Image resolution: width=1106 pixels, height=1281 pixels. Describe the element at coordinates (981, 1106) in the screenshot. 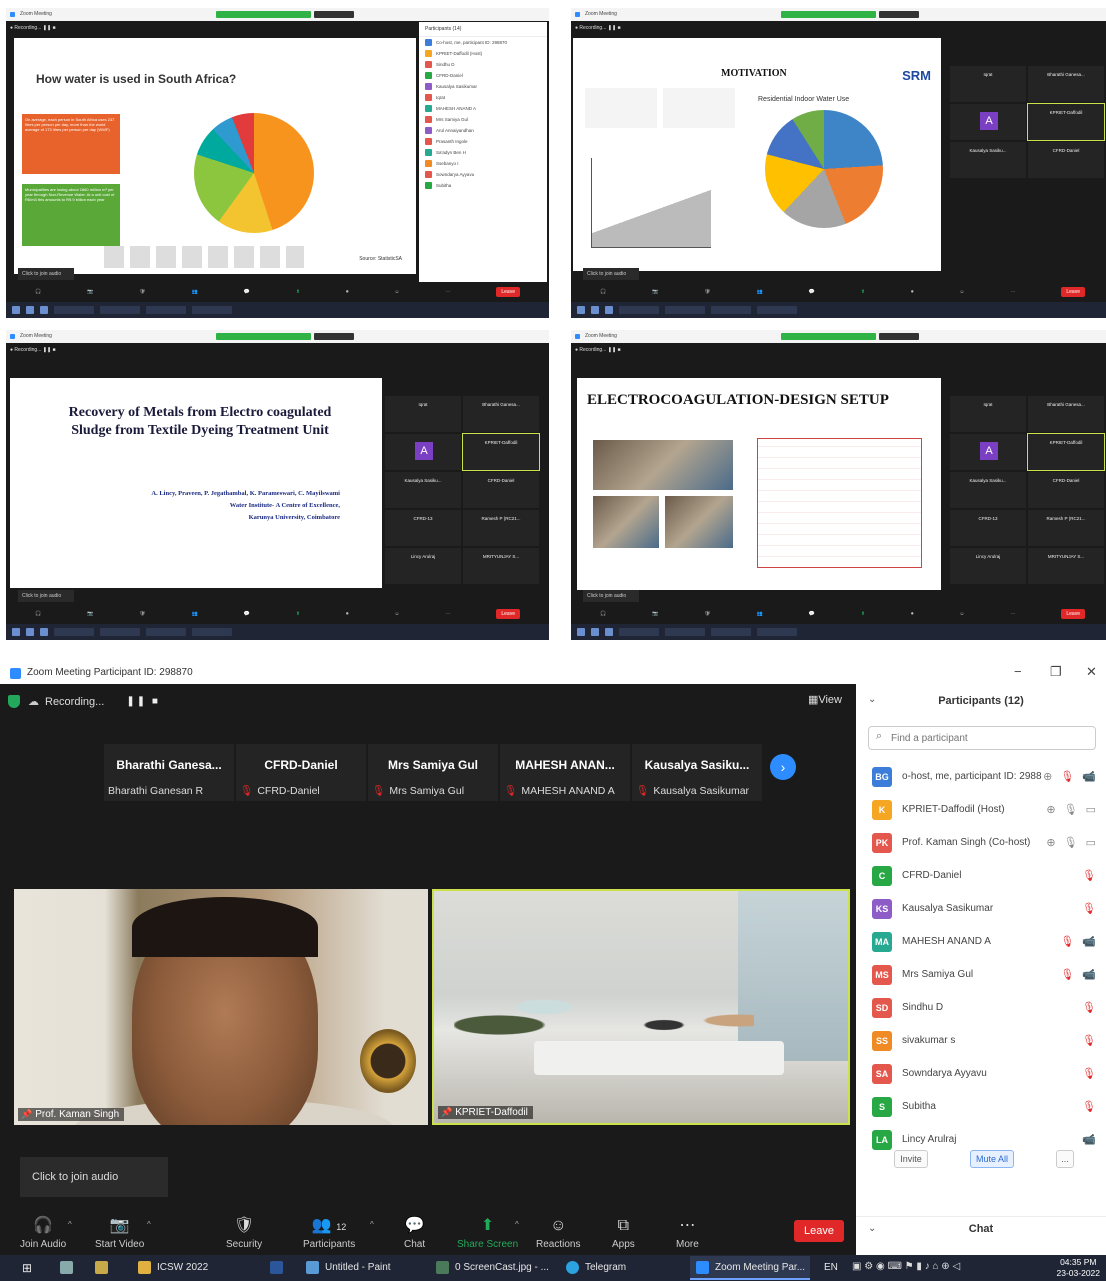

I see `participant-row: S Subitha 🎙` at that location.